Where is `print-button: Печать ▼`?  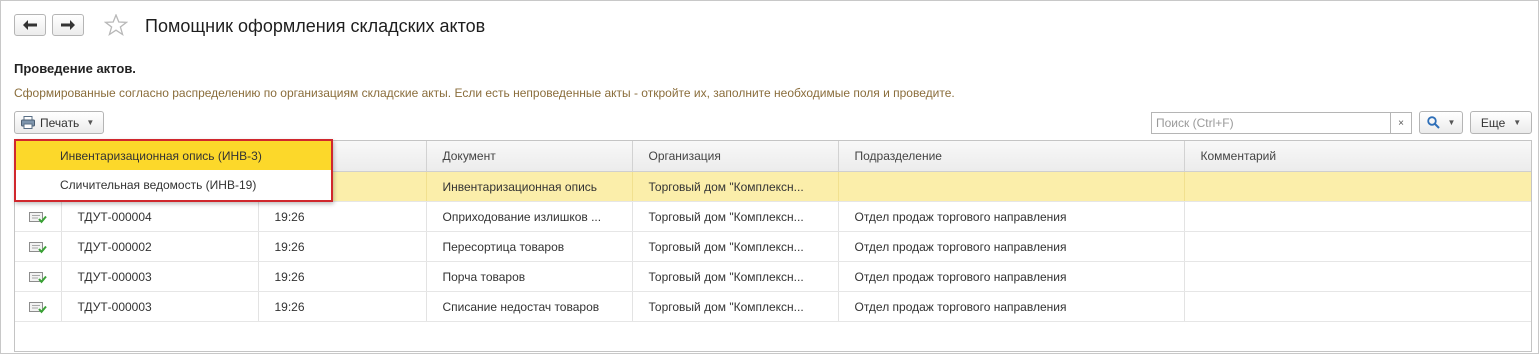 print-button: Печать ▼ is located at coordinates (59, 122).